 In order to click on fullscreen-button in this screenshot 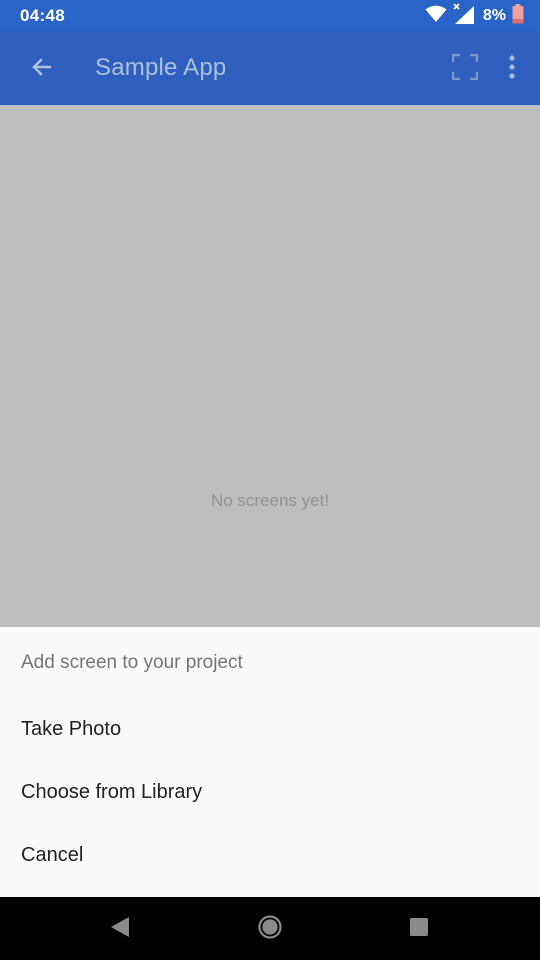, I will do `click(465, 69)`.